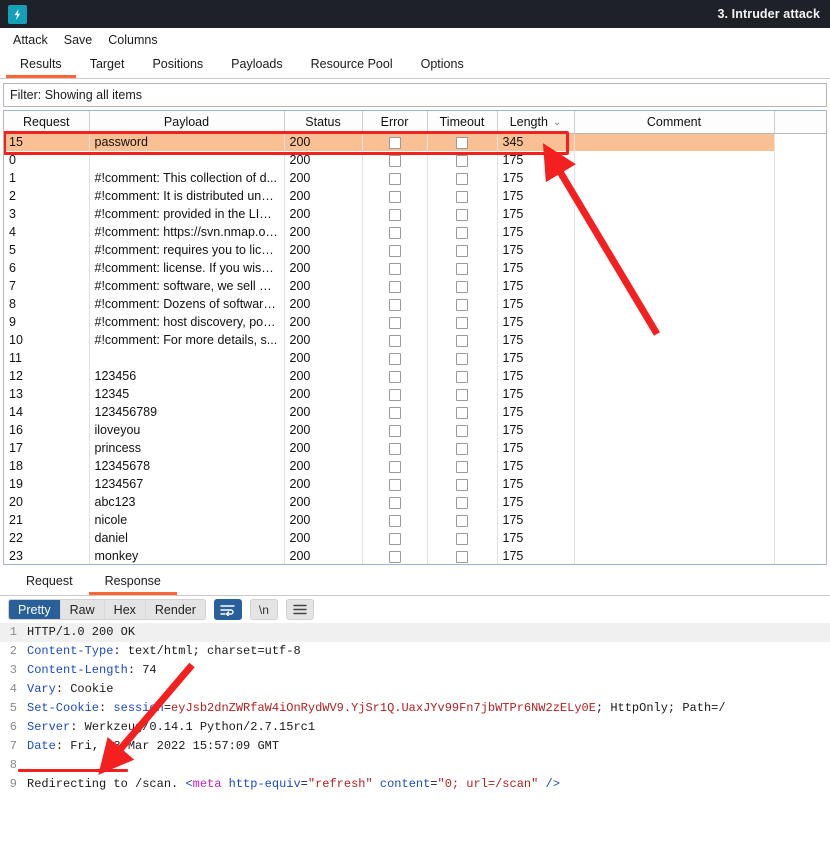 The width and height of the screenshot is (830, 841). What do you see at coordinates (256, 65) in the screenshot?
I see `tab-payloads: Payloads` at bounding box center [256, 65].